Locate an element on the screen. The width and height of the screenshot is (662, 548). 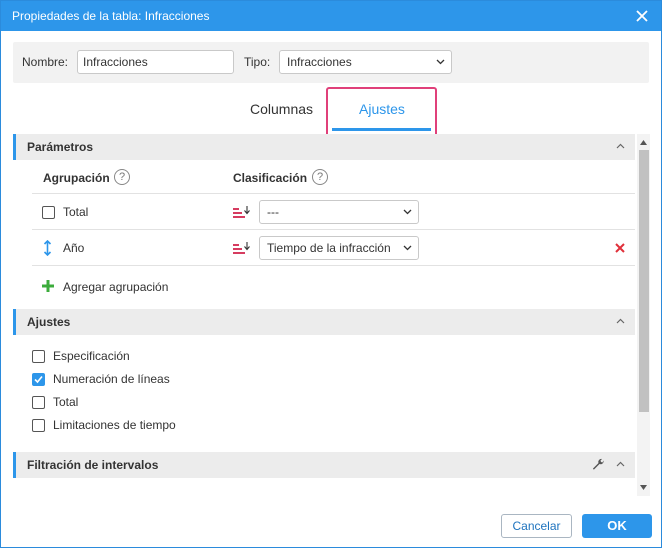
plus-icon is located at coordinates (48, 286).